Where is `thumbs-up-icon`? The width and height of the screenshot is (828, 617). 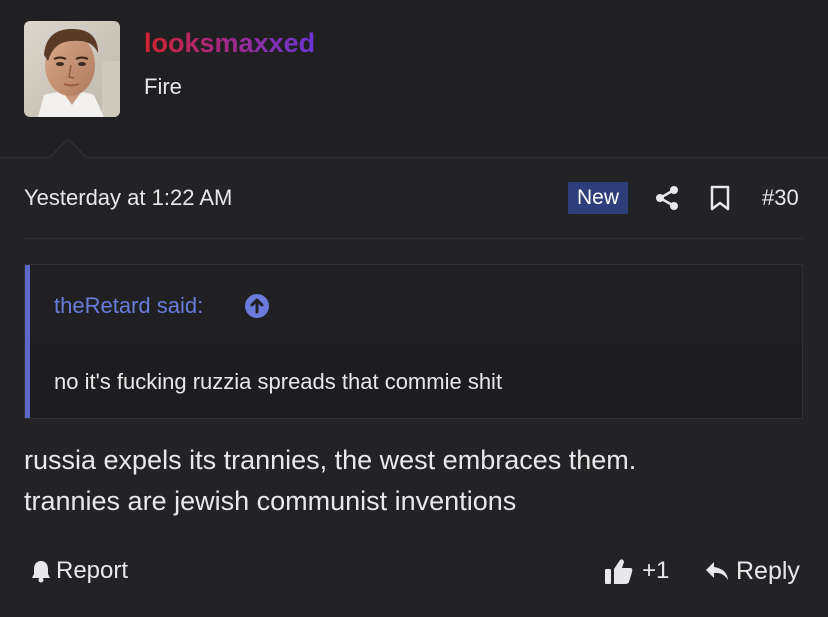 thumbs-up-icon is located at coordinates (619, 571).